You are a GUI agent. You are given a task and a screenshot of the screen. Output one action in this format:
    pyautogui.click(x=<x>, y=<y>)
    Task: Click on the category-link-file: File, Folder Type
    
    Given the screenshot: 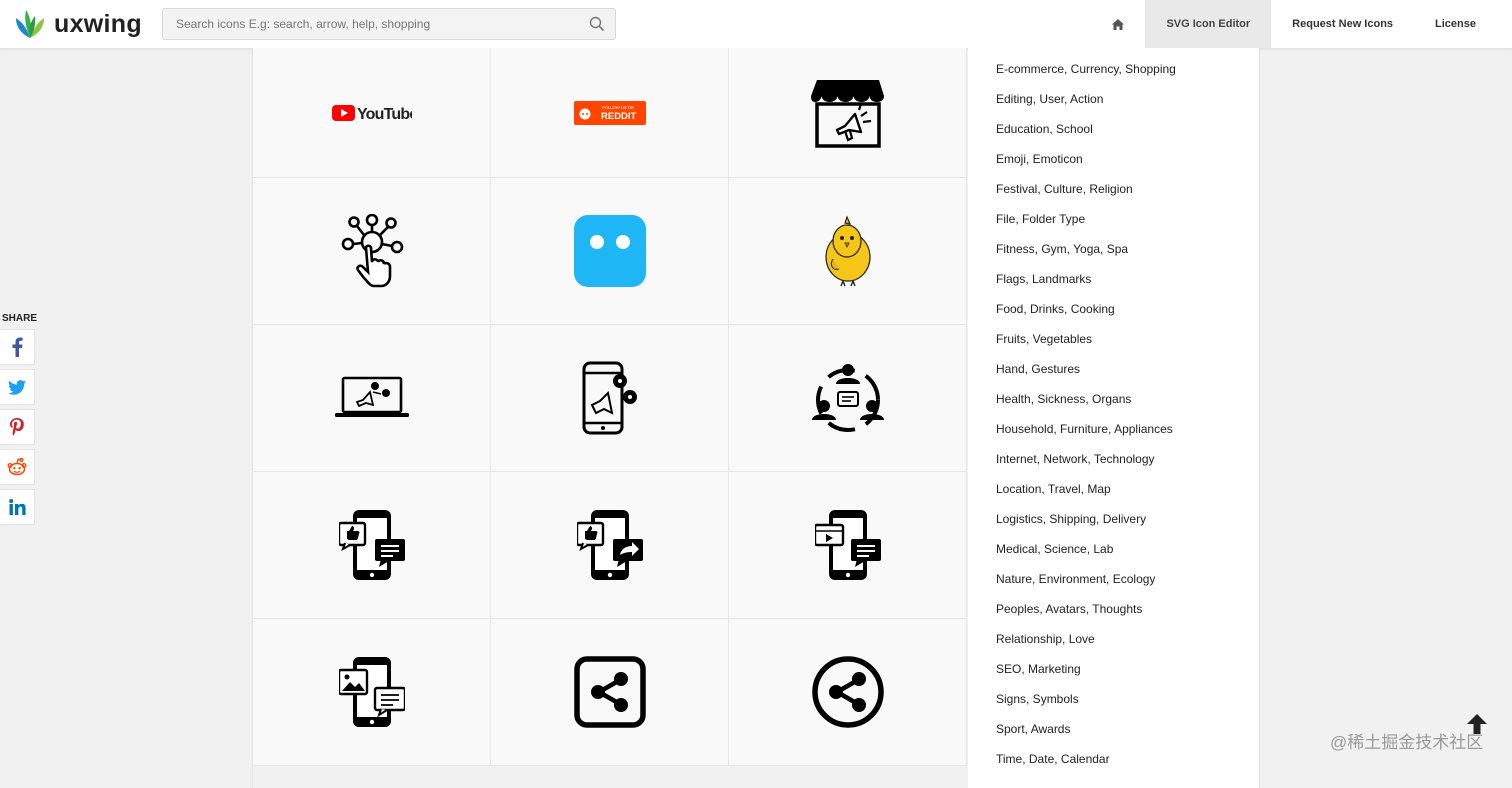 What is the action you would take?
    pyautogui.click(x=1040, y=219)
    